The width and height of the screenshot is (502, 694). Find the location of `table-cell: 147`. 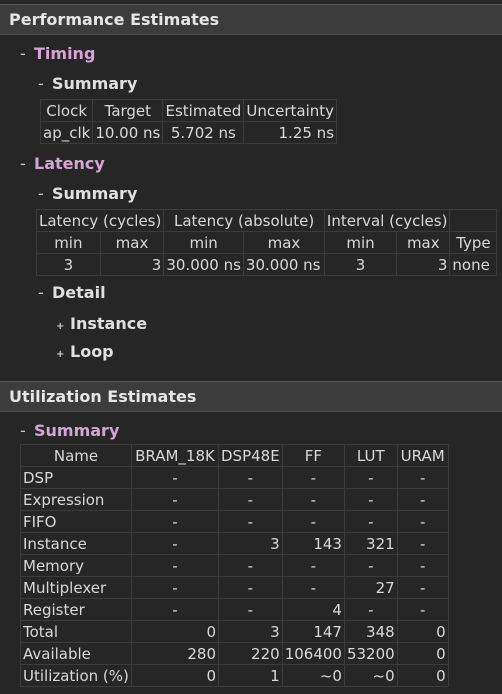

table-cell: 147 is located at coordinates (313, 631).